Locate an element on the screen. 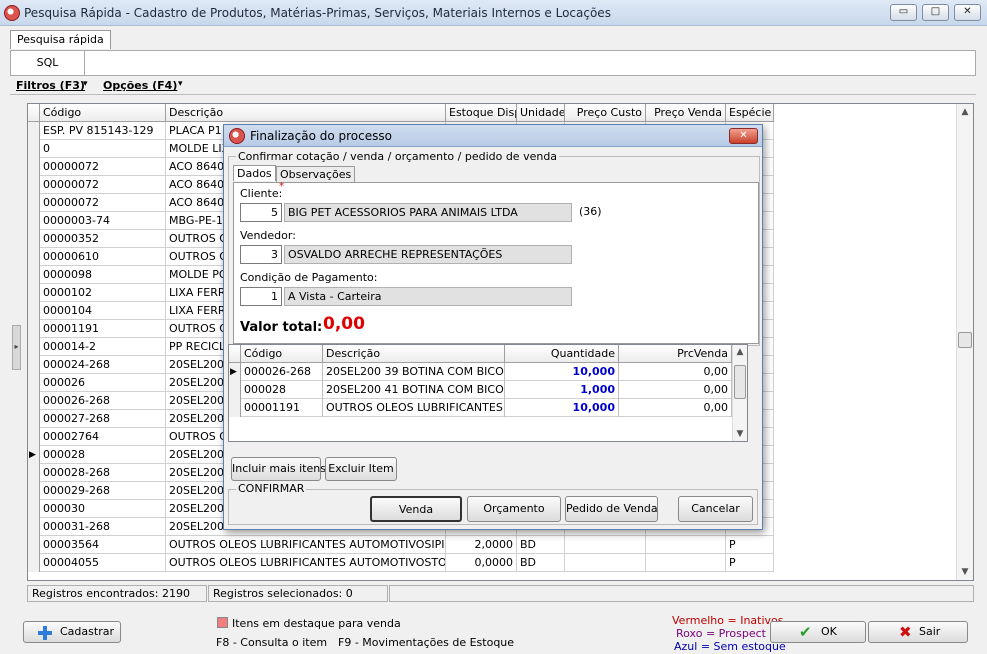 The image size is (987, 654). current-item-pointer-icon: ▶ is located at coordinates (235, 372).